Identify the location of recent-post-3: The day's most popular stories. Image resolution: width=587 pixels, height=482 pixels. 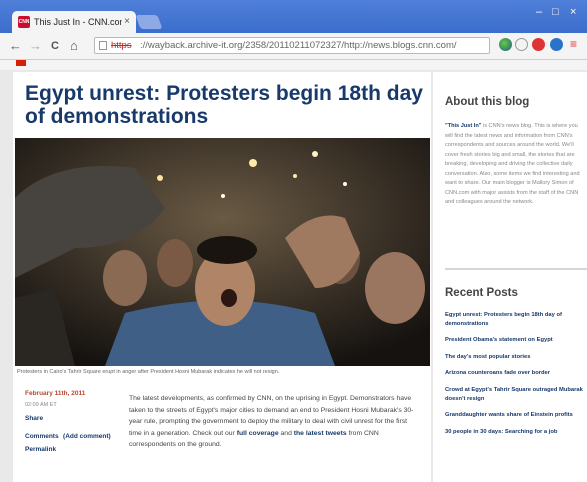
(516, 357).